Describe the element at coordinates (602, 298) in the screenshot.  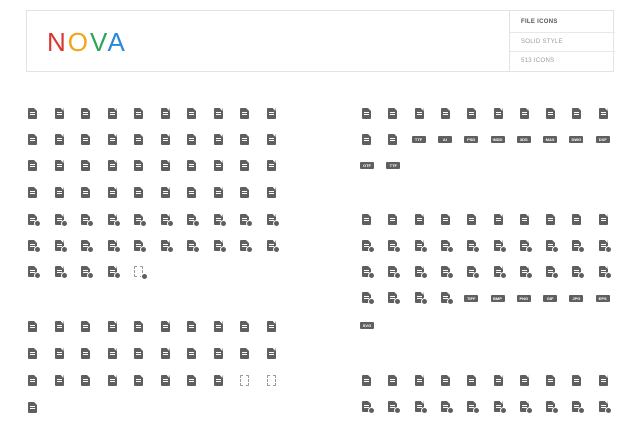
I see `file-type-tag: EPS` at that location.